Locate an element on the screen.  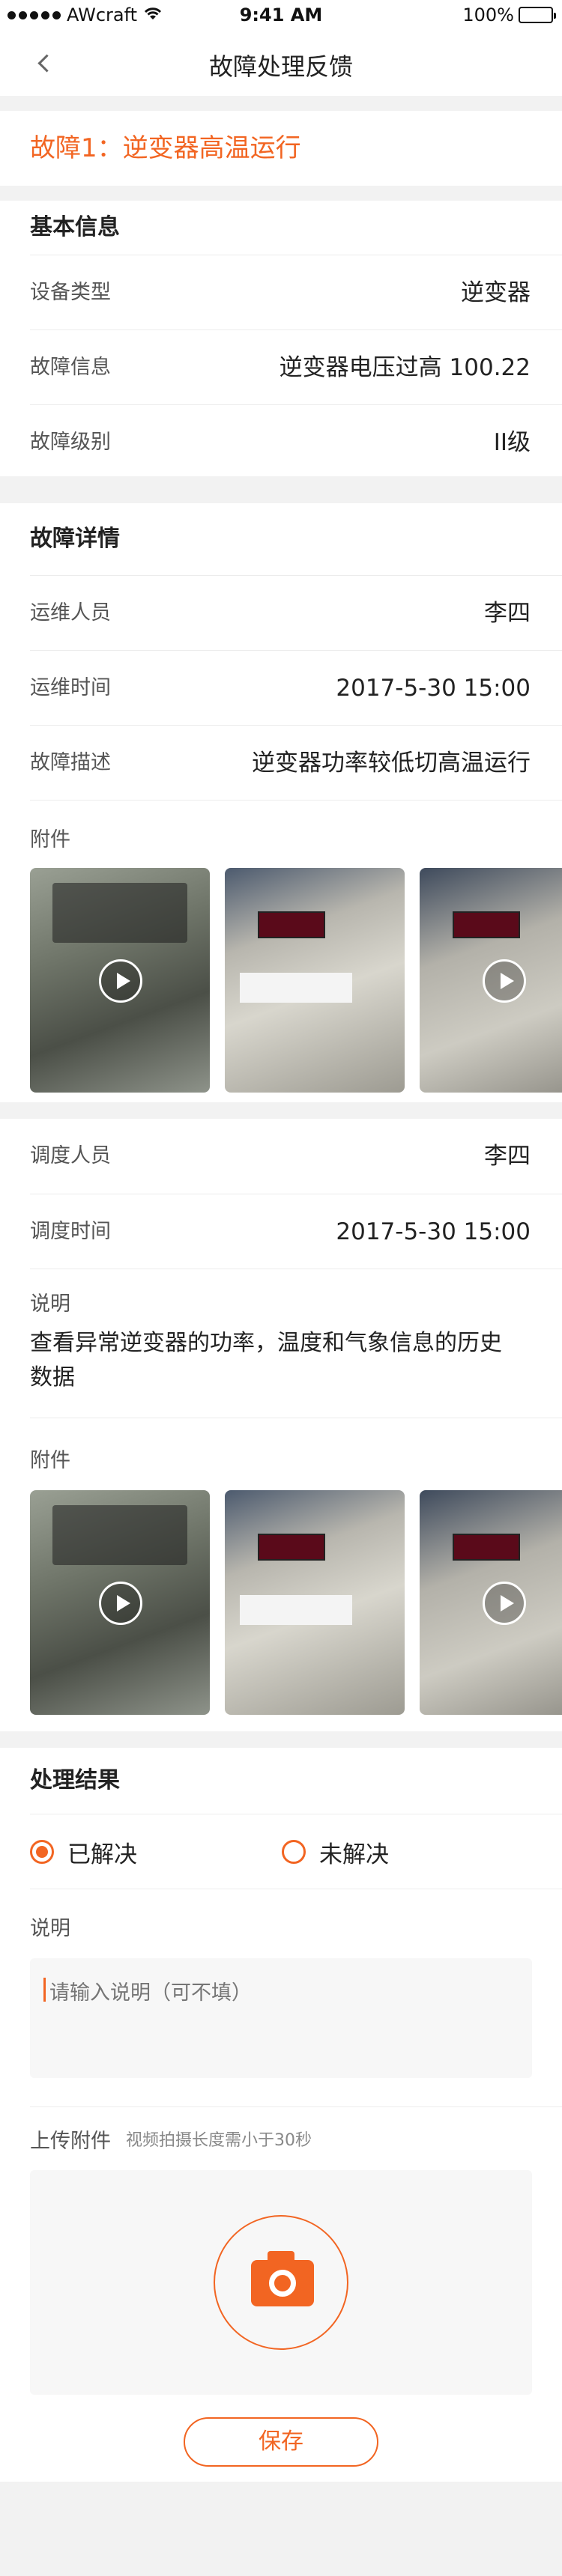
battery-group: 100% is located at coordinates (509, 14).